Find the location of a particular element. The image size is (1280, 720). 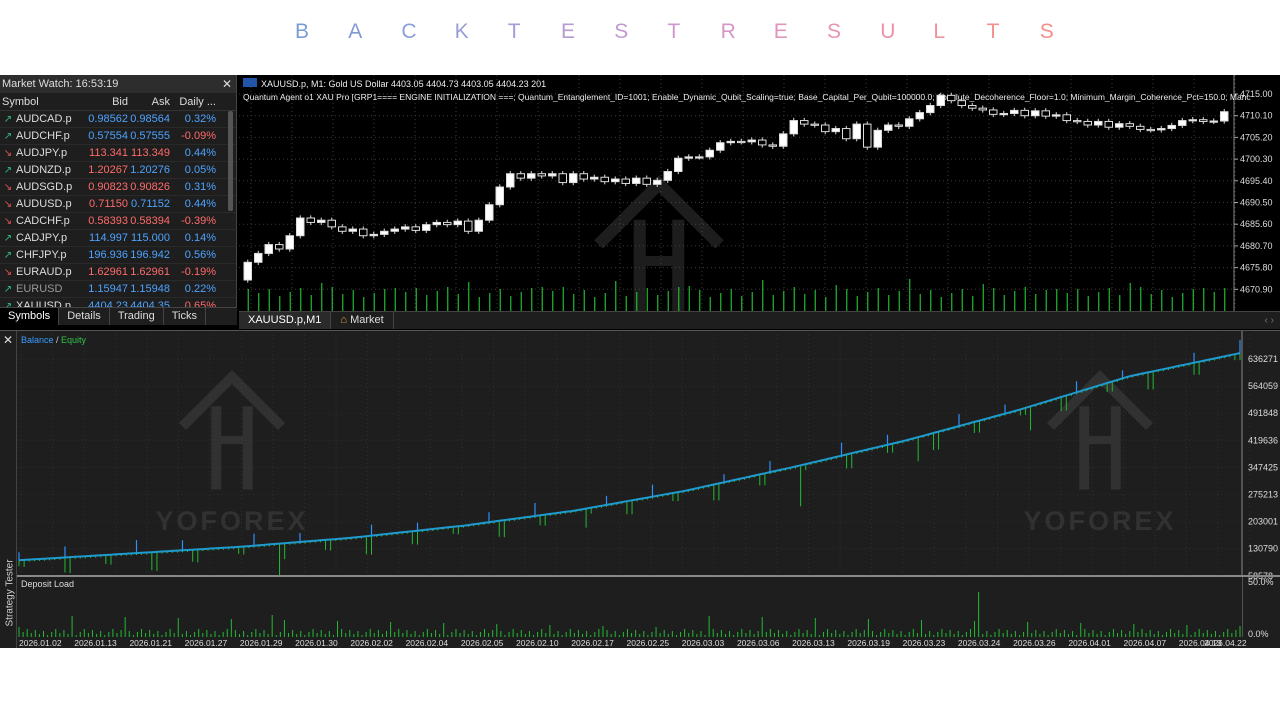

date-tick-label: 2026.02.02 is located at coordinates (371, 643).